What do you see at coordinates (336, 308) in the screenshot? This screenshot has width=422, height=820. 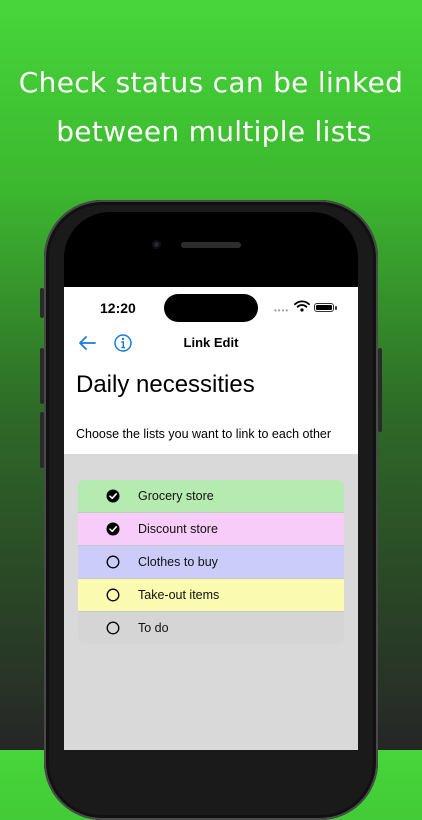 I see `battery-tip` at bounding box center [336, 308].